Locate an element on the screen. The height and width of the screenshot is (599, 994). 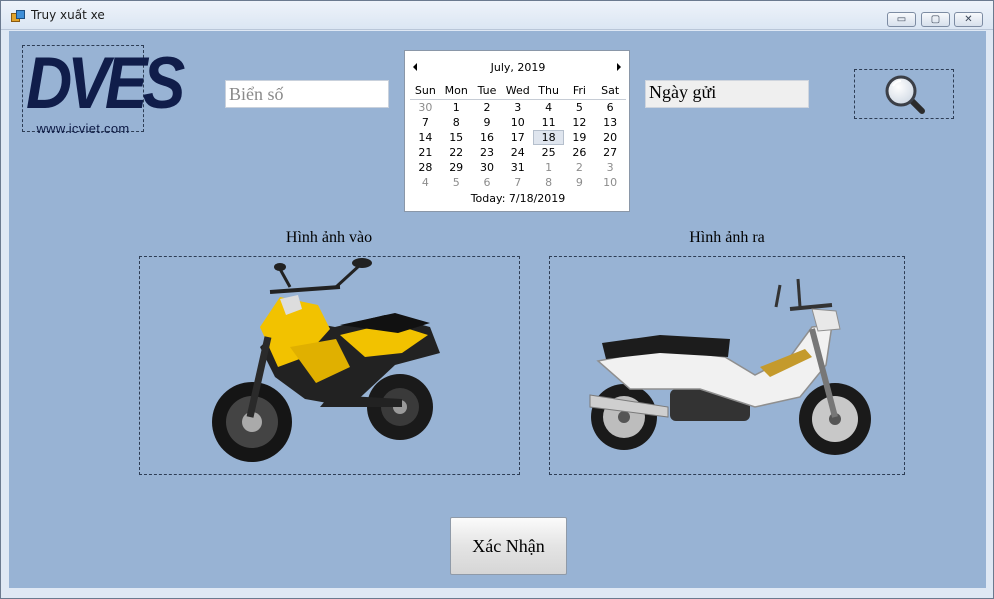
minimize-button: ▭ is located at coordinates (901, 19).